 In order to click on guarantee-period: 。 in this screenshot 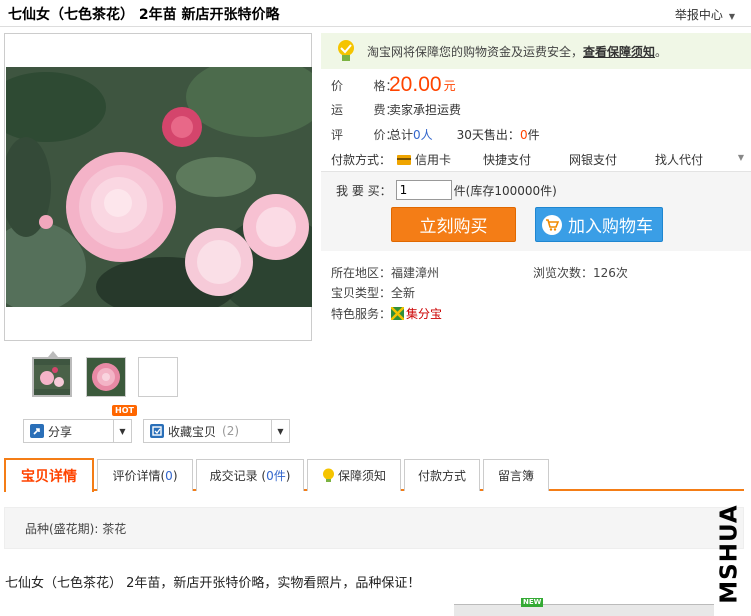, I will do `click(661, 51)`.